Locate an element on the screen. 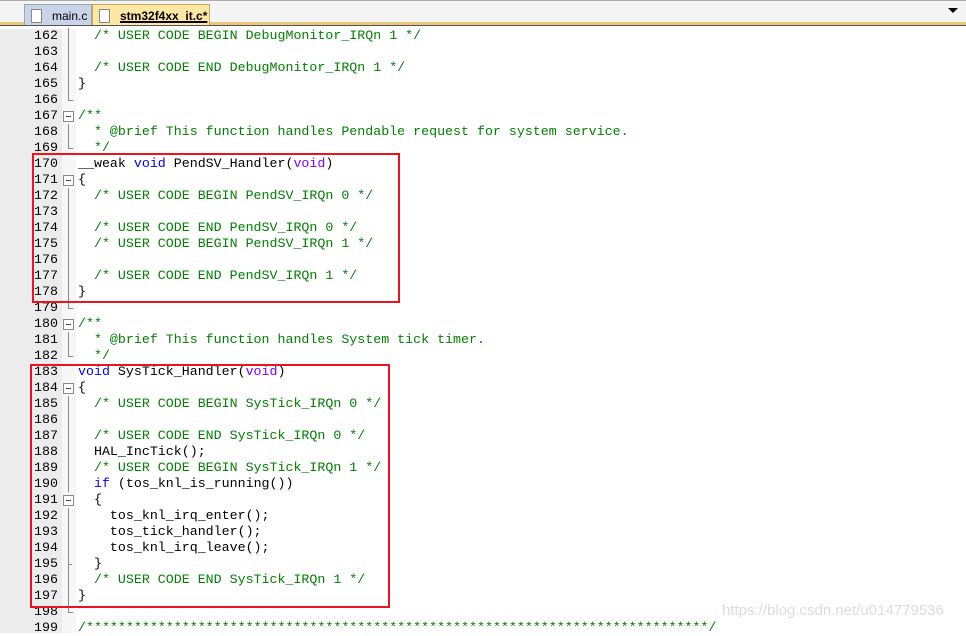  tab-main-c: main.c is located at coordinates (58, 15).